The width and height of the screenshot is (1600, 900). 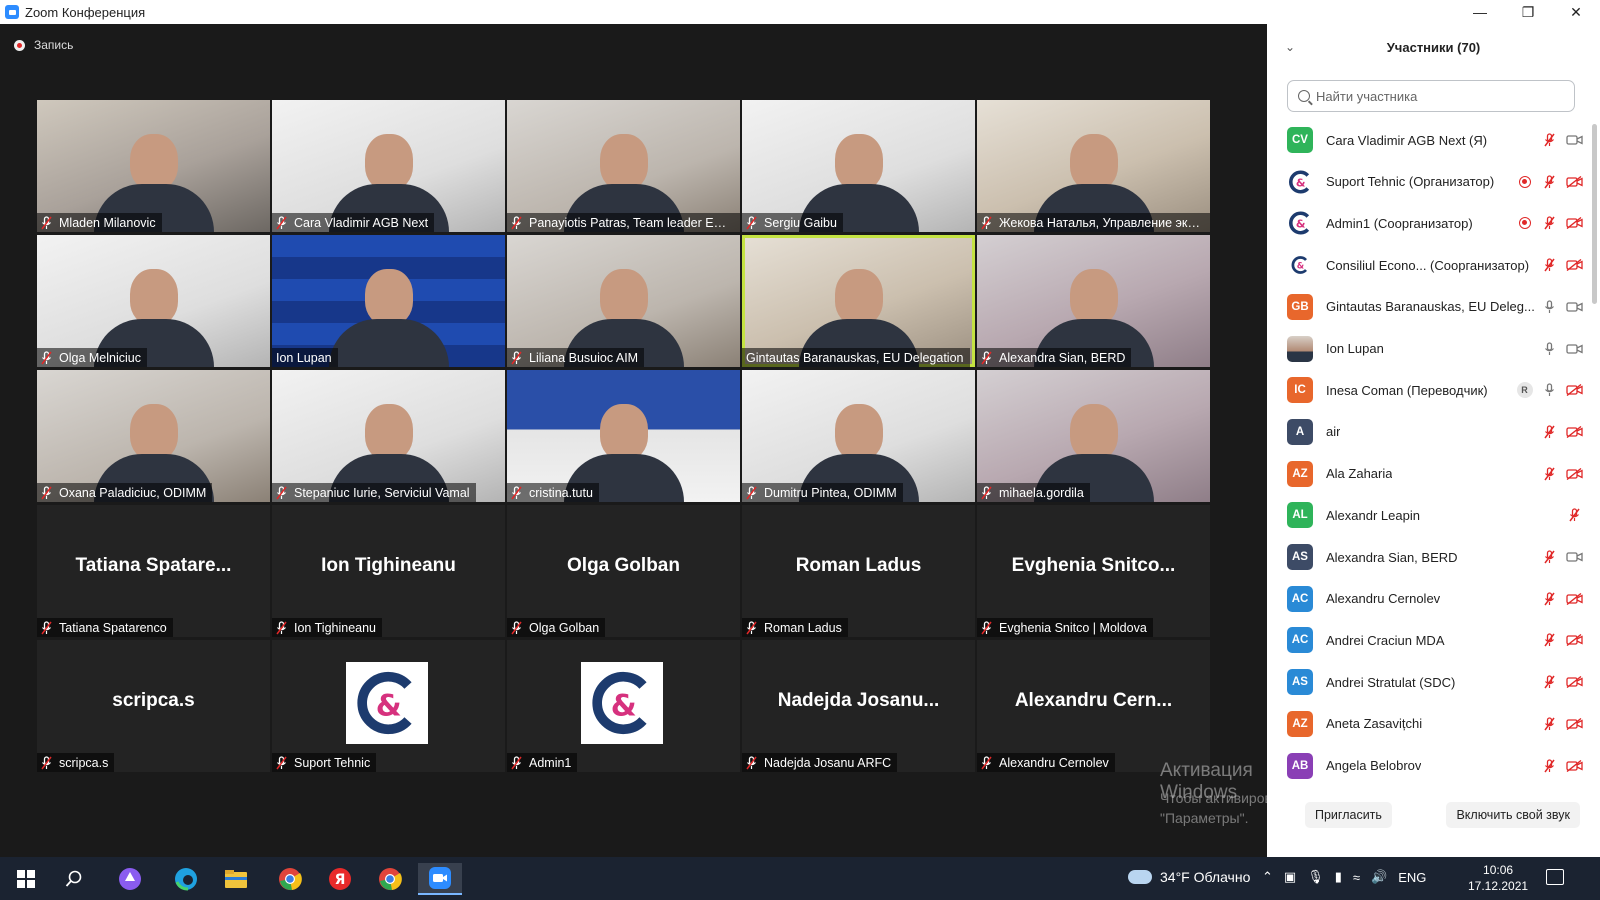 I want to click on participant-row: AC Alexandru Cernolev, so click(x=1427, y=599).